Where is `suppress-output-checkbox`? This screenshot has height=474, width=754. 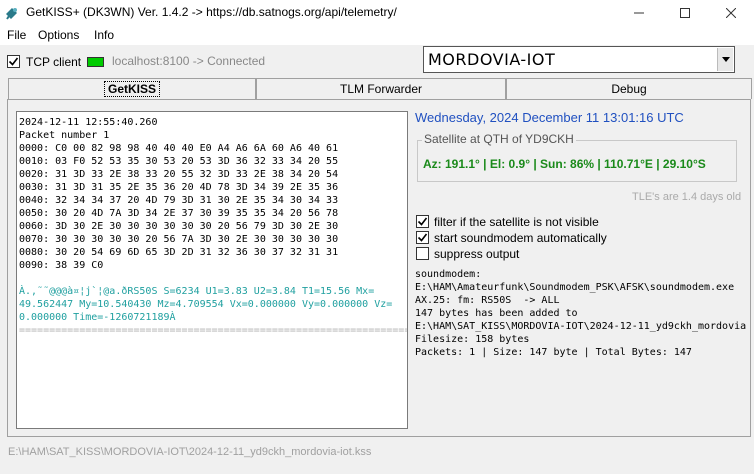
suppress-output-checkbox is located at coordinates (422, 253).